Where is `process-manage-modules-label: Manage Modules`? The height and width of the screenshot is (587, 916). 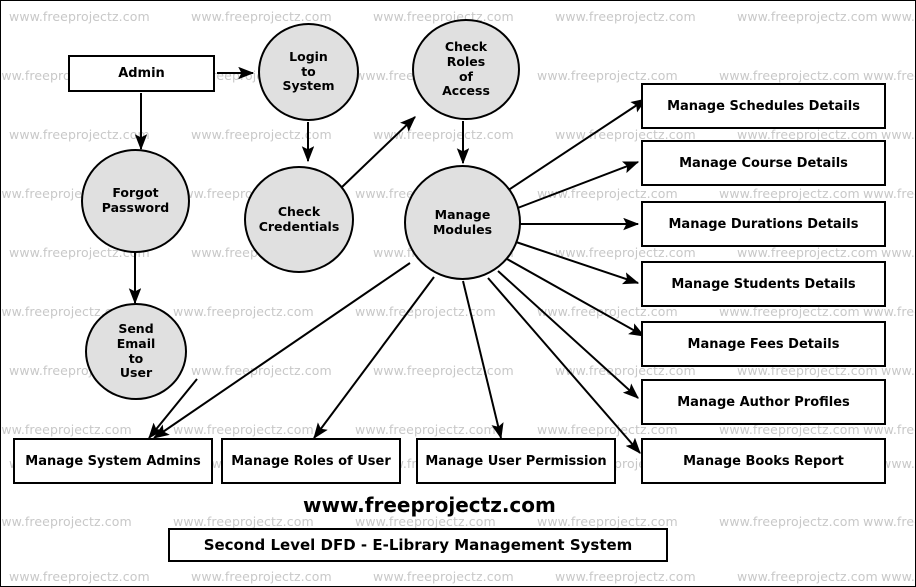
process-manage-modules-label: Manage Modules is located at coordinates (462, 221).